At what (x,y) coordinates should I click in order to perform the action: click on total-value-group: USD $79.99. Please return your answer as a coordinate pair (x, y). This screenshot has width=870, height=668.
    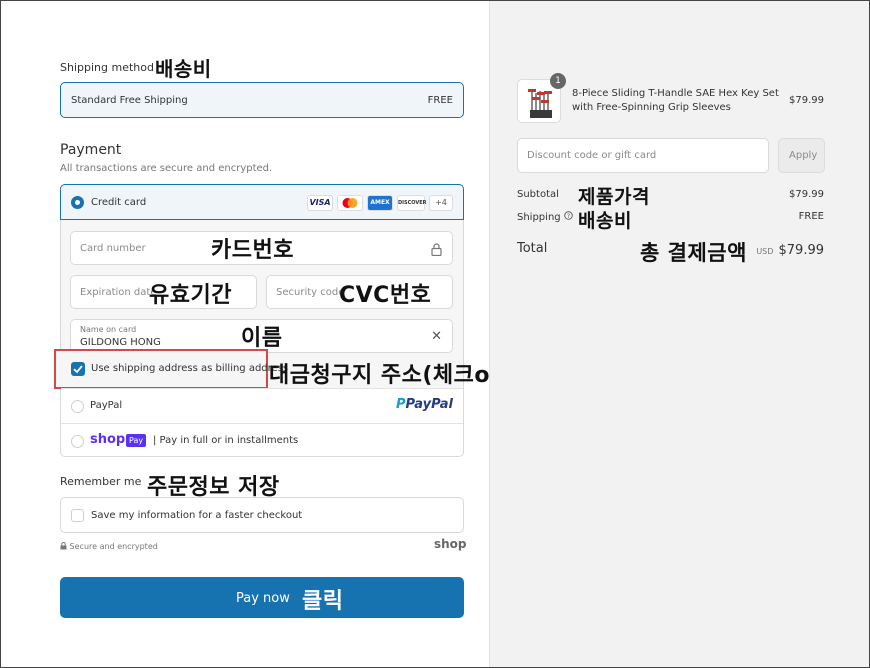
    Looking at the image, I should click on (790, 248).